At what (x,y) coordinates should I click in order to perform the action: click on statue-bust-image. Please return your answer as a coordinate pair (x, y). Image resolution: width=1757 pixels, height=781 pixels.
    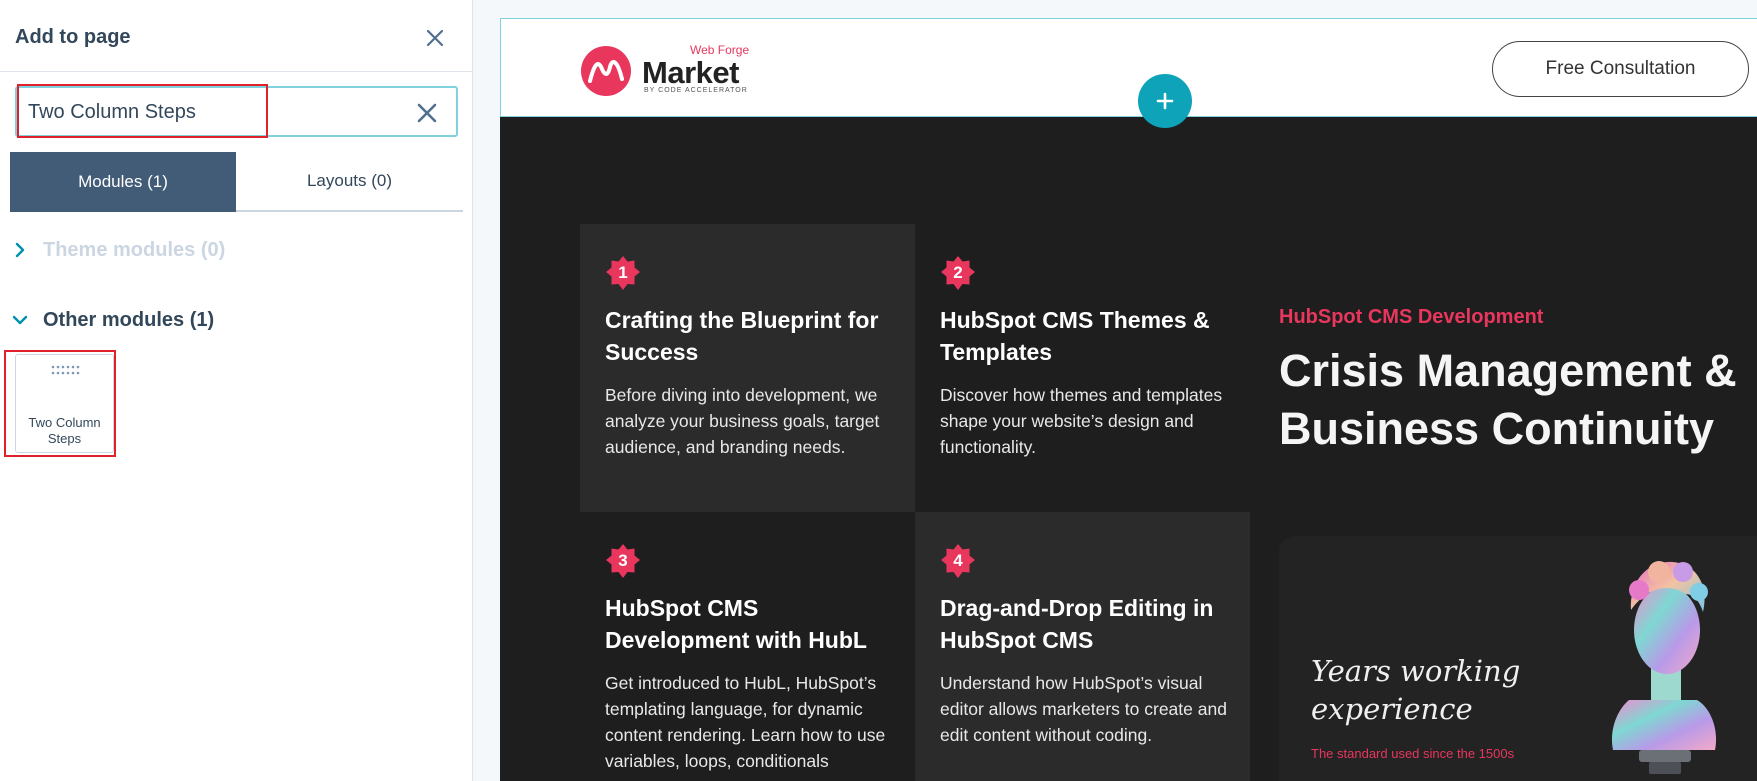
    Looking at the image, I should click on (1664, 667).